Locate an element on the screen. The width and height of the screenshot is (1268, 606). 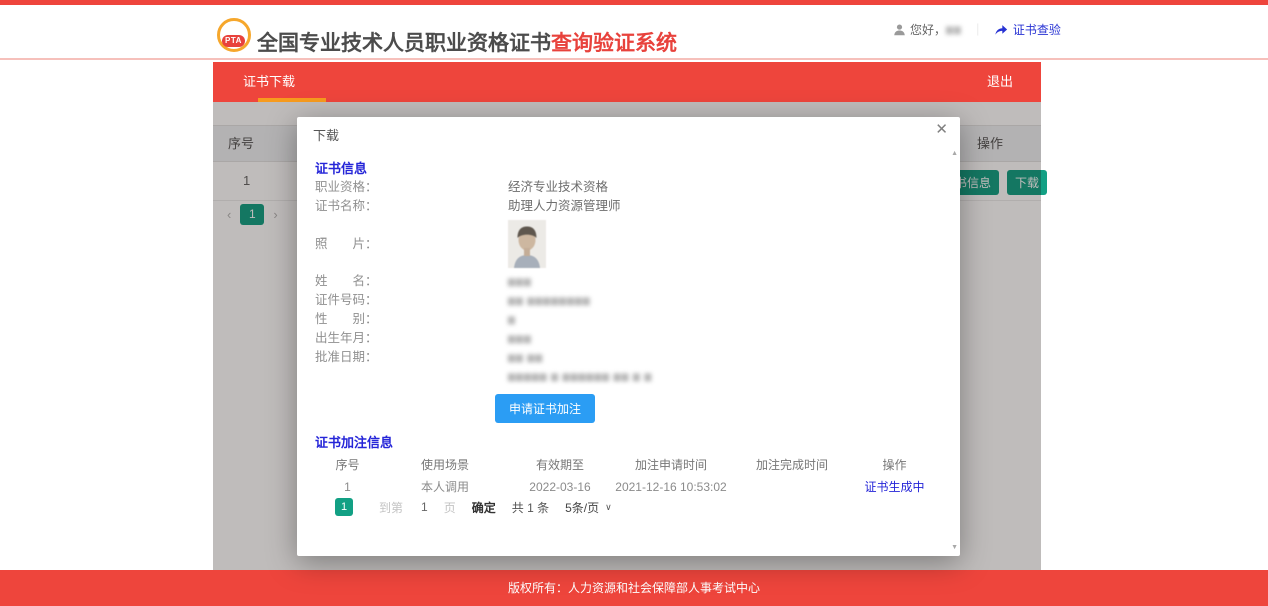
field-id-number: 证件号码： ▆▆ ▆▆▆▆▆▆▆▆ is located at coordinates (627, 300).